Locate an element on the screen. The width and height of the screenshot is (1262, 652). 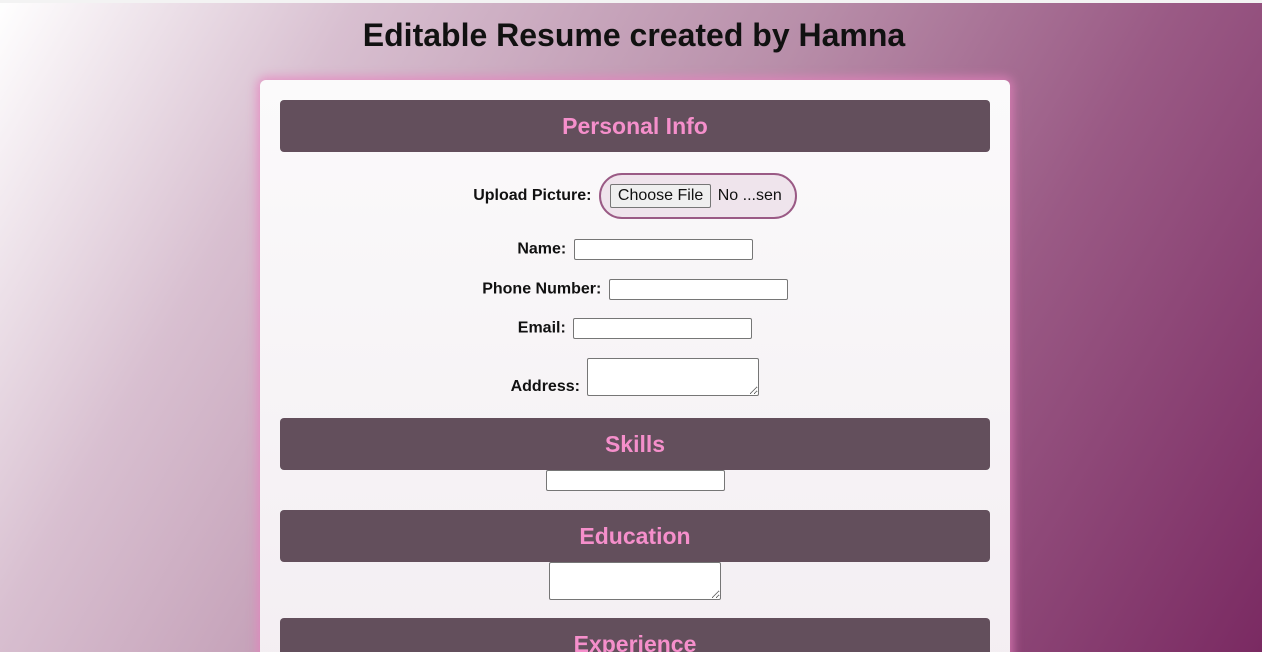
file-upload-control: Choose File No ...sen is located at coordinates (697, 196).